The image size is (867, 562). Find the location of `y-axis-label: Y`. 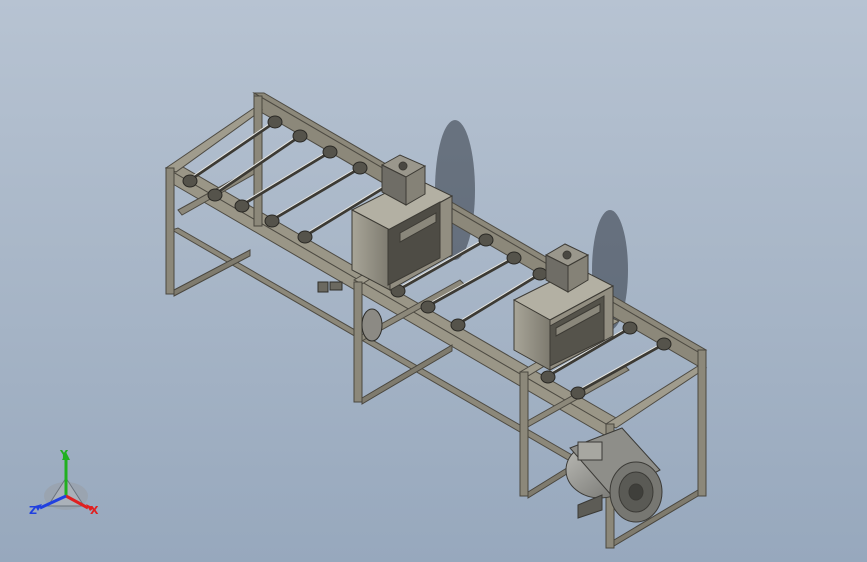

y-axis-label: Y is located at coordinates (64, 454).